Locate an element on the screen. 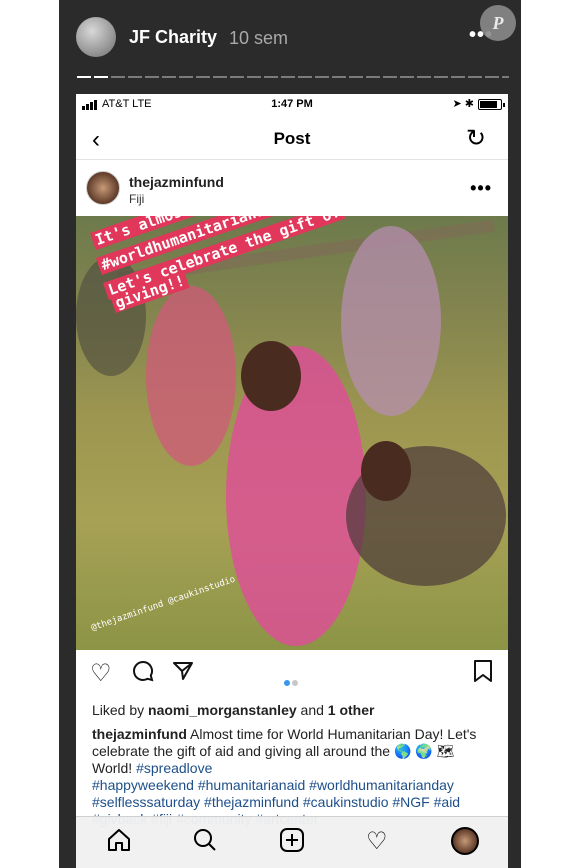 The image size is (580, 868). story-avatar is located at coordinates (96, 37).